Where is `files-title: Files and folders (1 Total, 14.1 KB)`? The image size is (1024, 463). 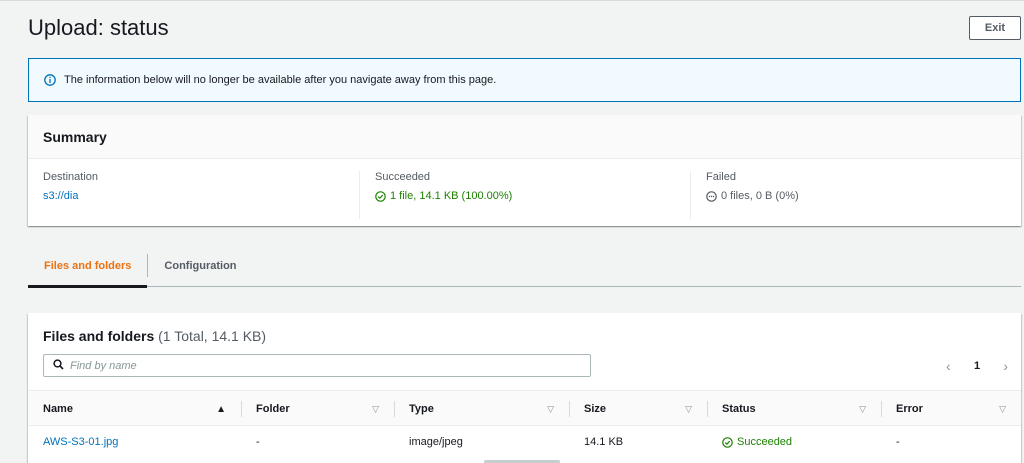
files-title: Files and folders (1 Total, 14.1 KB) is located at coordinates (154, 336).